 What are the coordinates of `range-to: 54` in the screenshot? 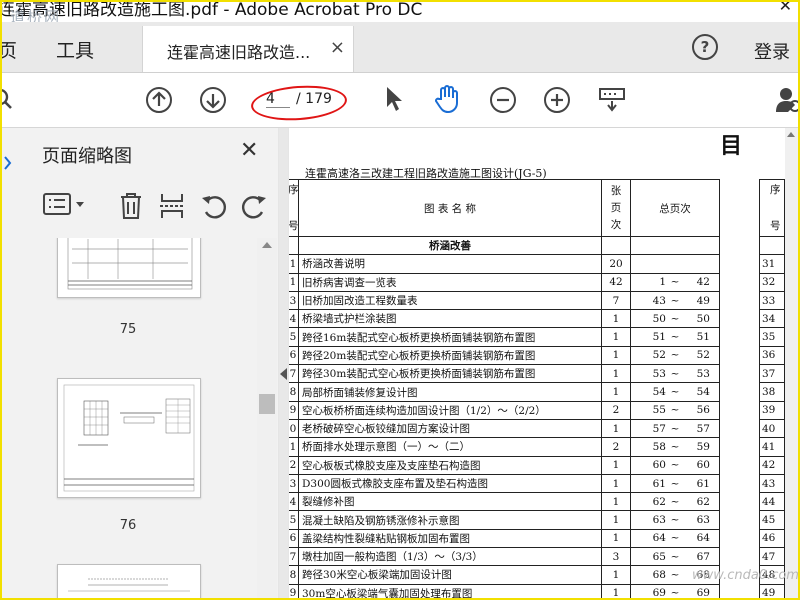 It's located at (703, 392).